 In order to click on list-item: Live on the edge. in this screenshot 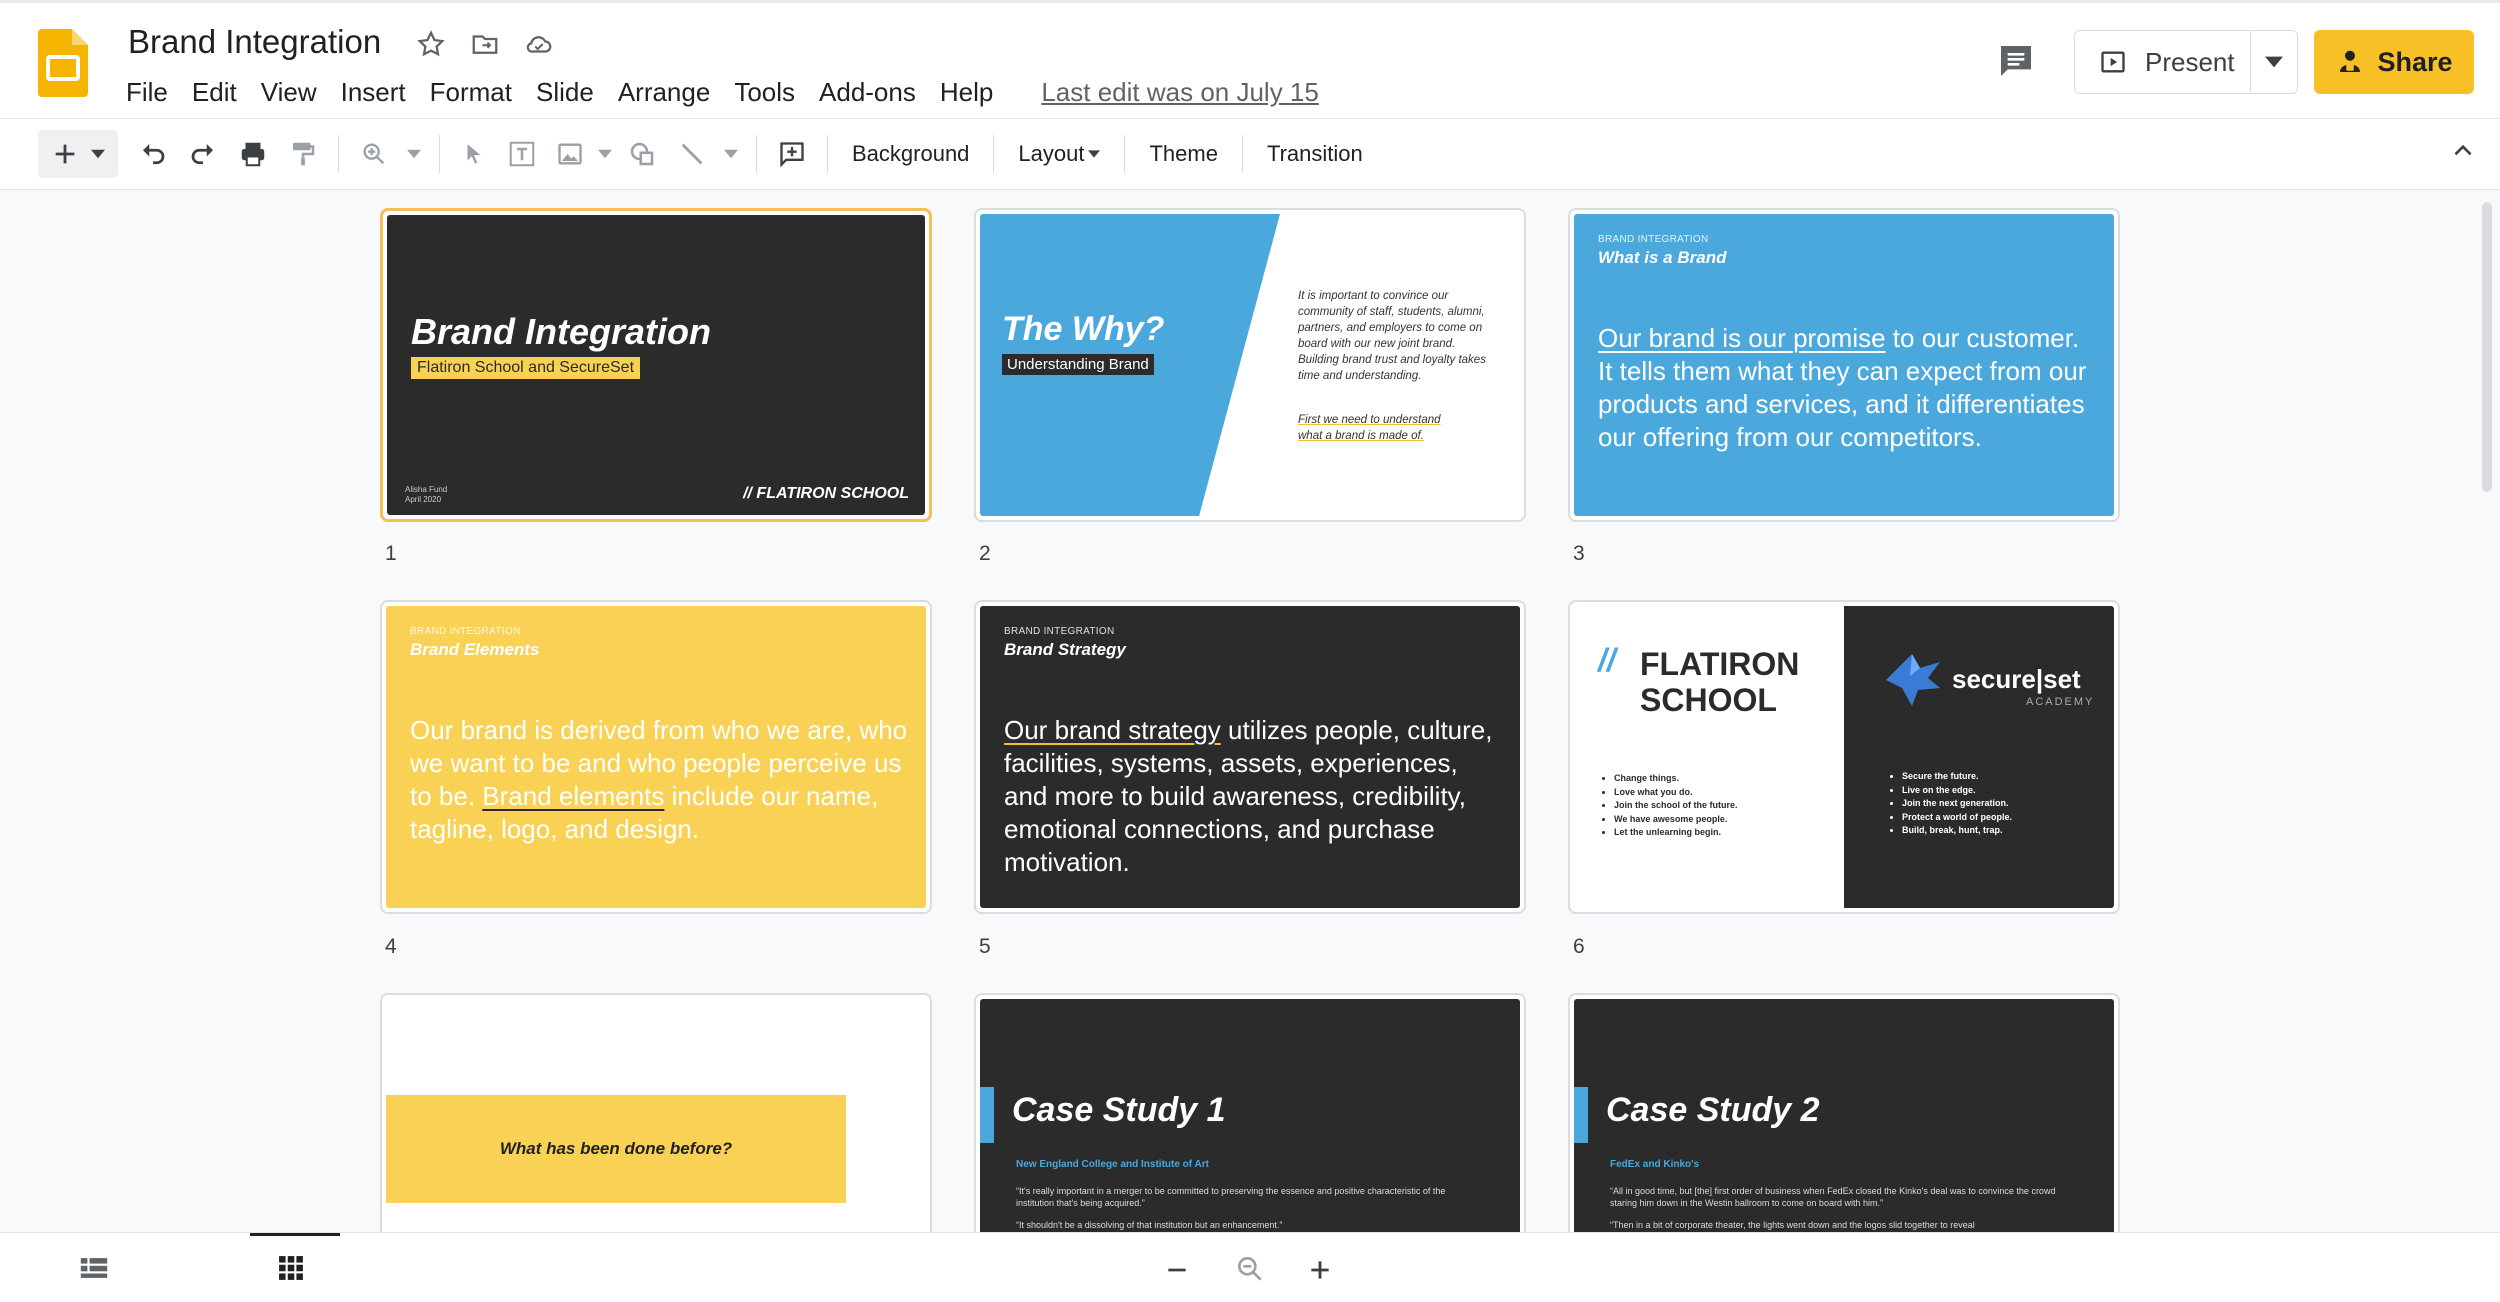, I will do `click(1957, 791)`.